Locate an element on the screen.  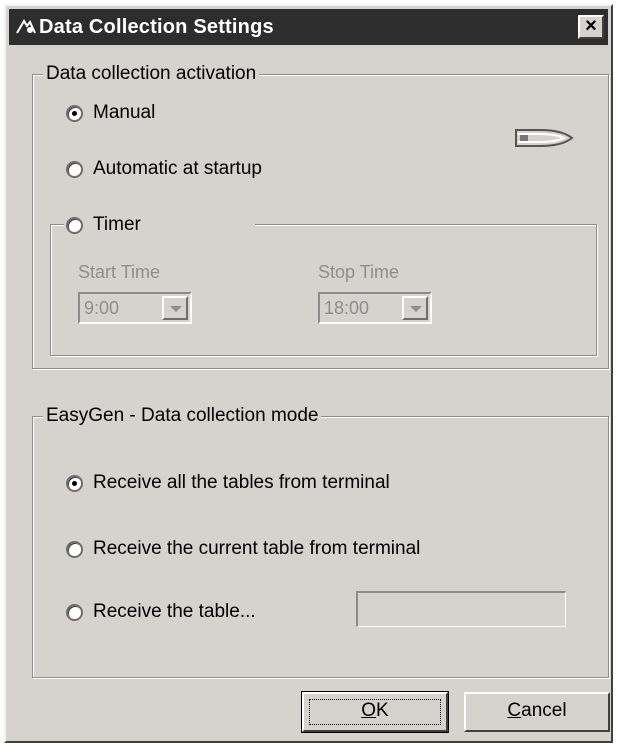
radio-manual-label: Manual is located at coordinates (124, 112).